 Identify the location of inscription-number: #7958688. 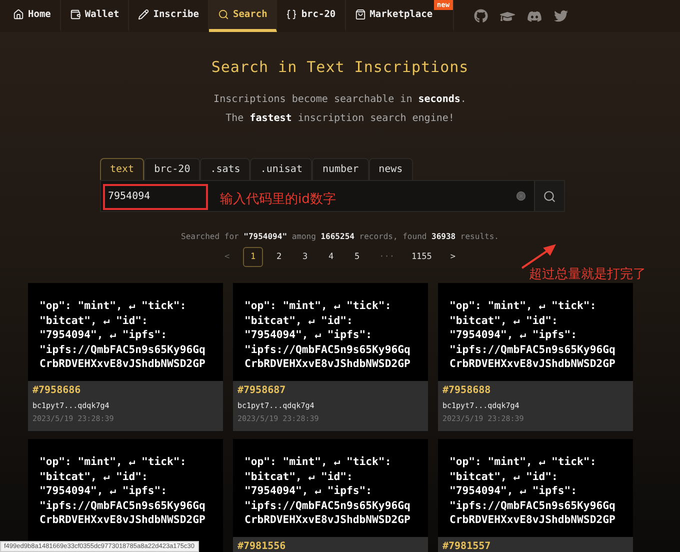
(467, 390).